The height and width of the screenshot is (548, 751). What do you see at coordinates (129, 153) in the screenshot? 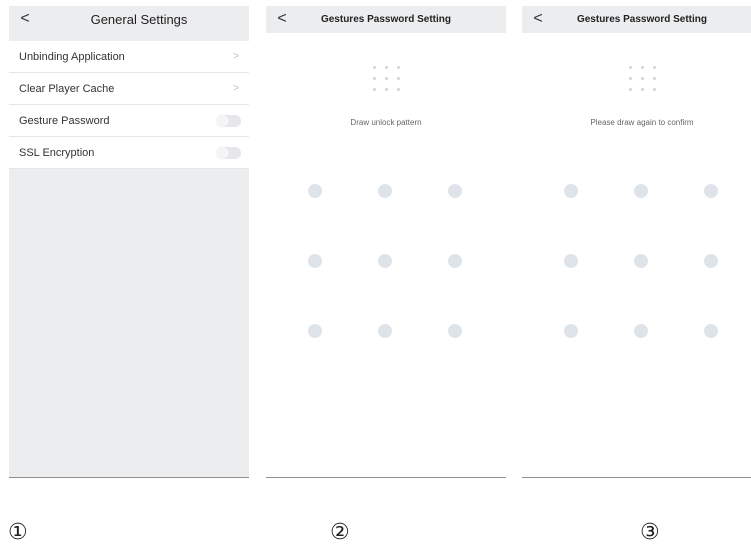
I see `settings-item-ssl-encryption: SSL Encryption` at bounding box center [129, 153].